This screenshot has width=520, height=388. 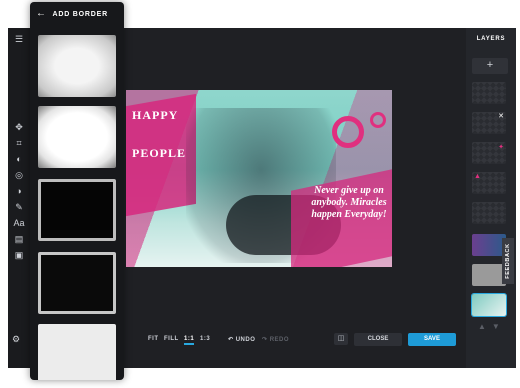 I want to click on filter-icon: ◎, so click(x=19, y=175).